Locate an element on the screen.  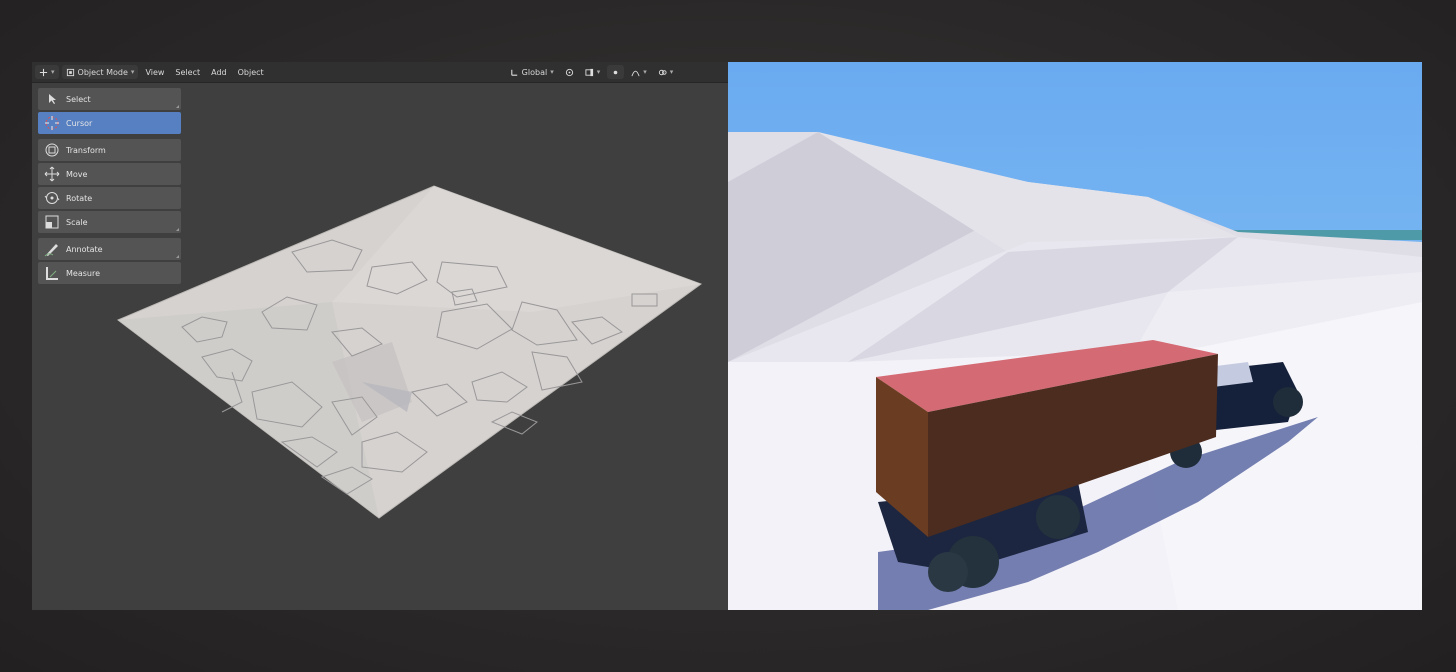
orientation-label: Global is located at coordinates (534, 72).